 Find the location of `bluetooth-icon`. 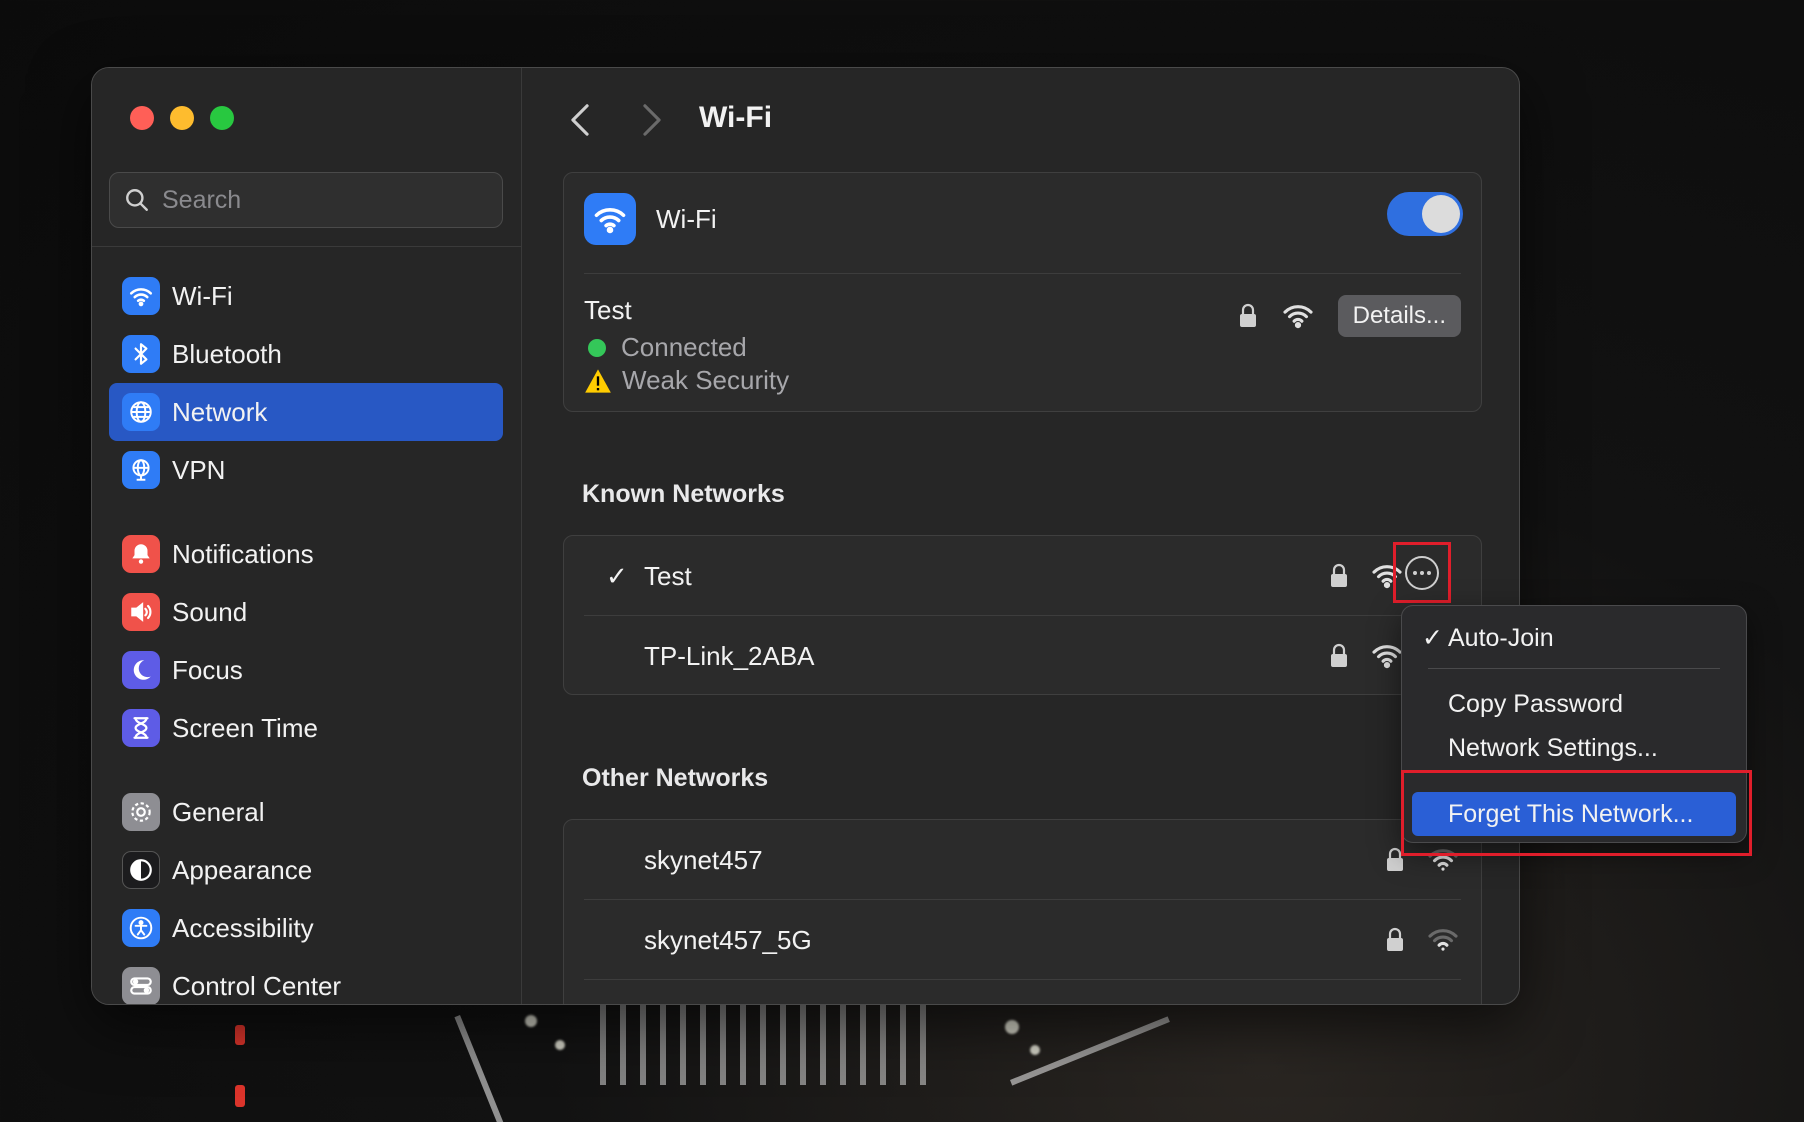

bluetooth-icon is located at coordinates (141, 354).